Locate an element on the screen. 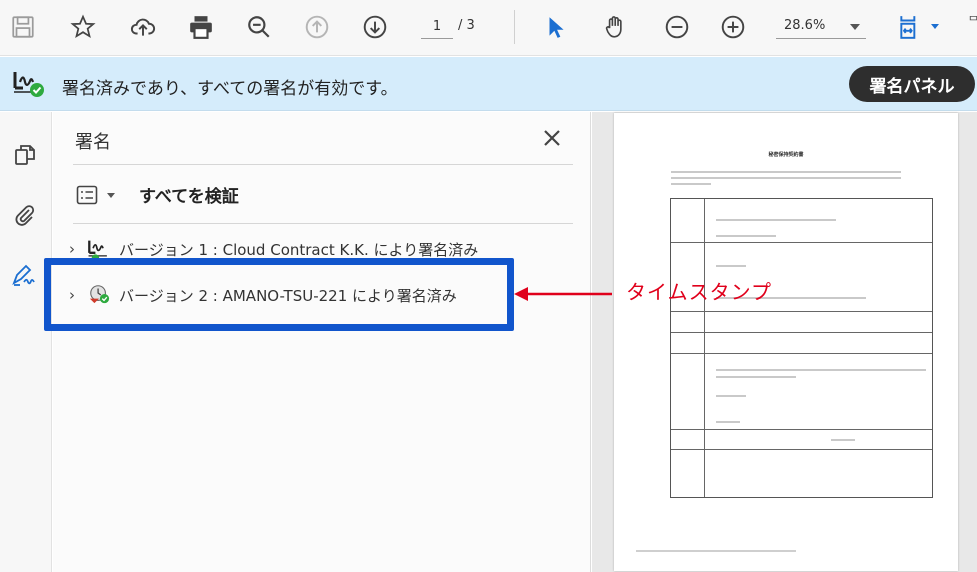 This screenshot has height=572, width=977. fit-page-icon is located at coordinates (910, 27).